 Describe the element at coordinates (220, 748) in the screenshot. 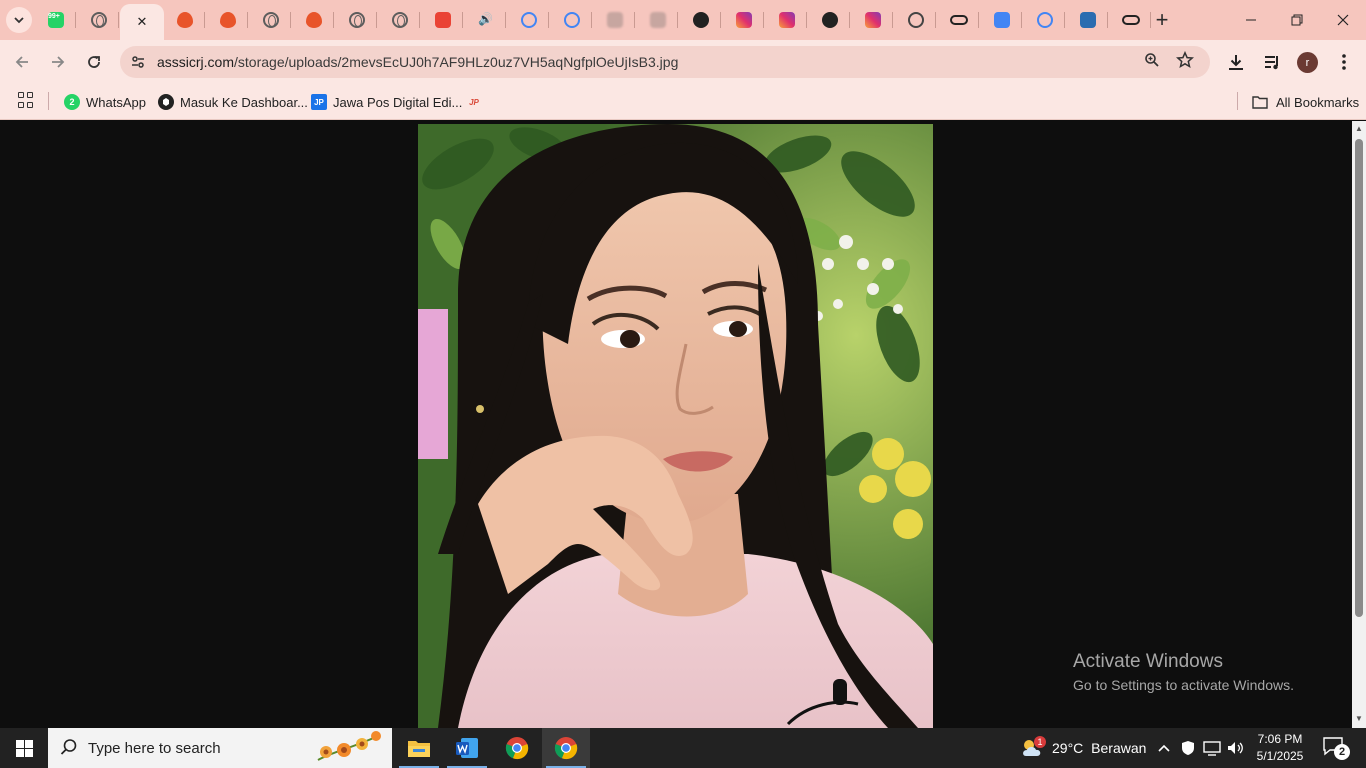

I see `taskbar-search: Type here to search` at that location.